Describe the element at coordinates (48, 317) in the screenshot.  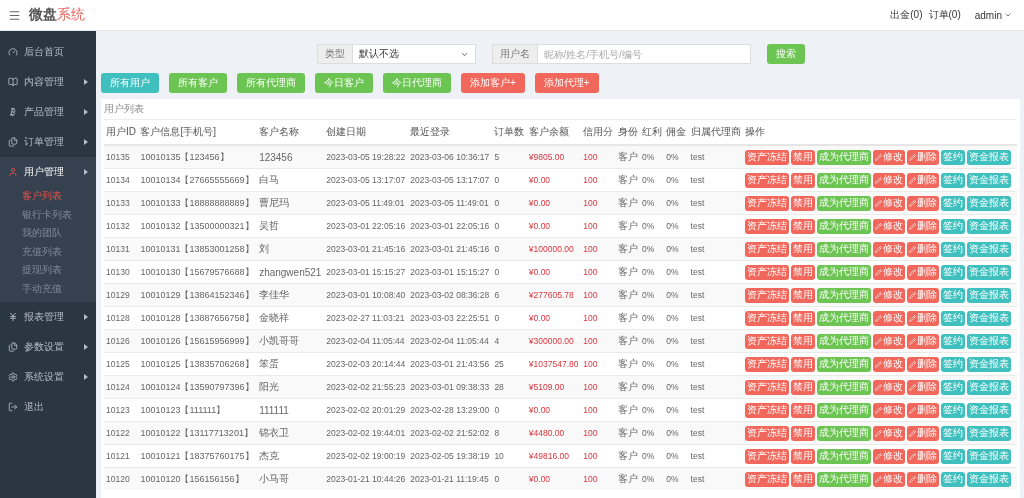
I see `sidebar-item: 报表管理` at that location.